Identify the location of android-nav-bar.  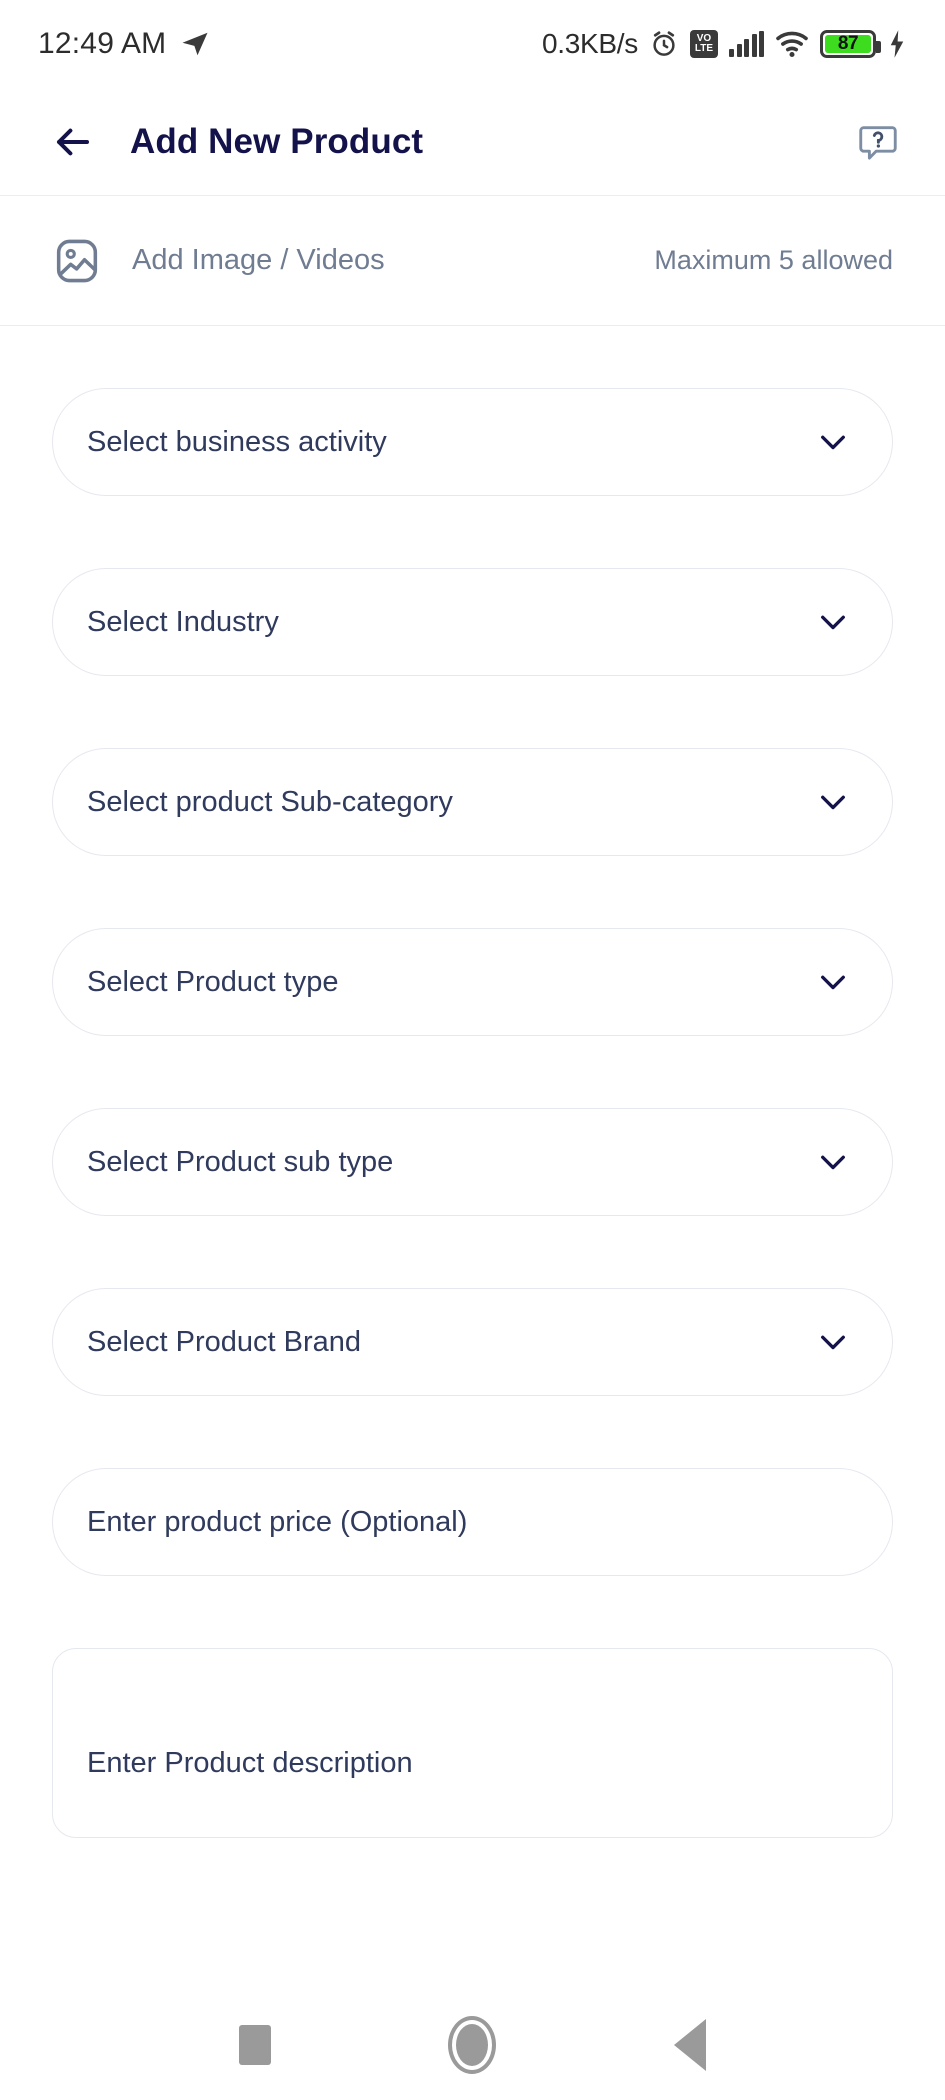
(472, 2045).